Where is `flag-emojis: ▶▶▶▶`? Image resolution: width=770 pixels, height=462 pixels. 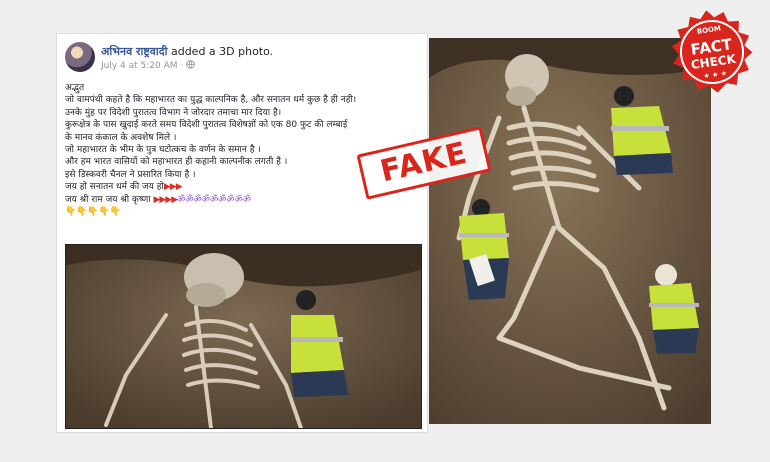
flag-emojis: ▶▶▶▶ is located at coordinates (165, 199).